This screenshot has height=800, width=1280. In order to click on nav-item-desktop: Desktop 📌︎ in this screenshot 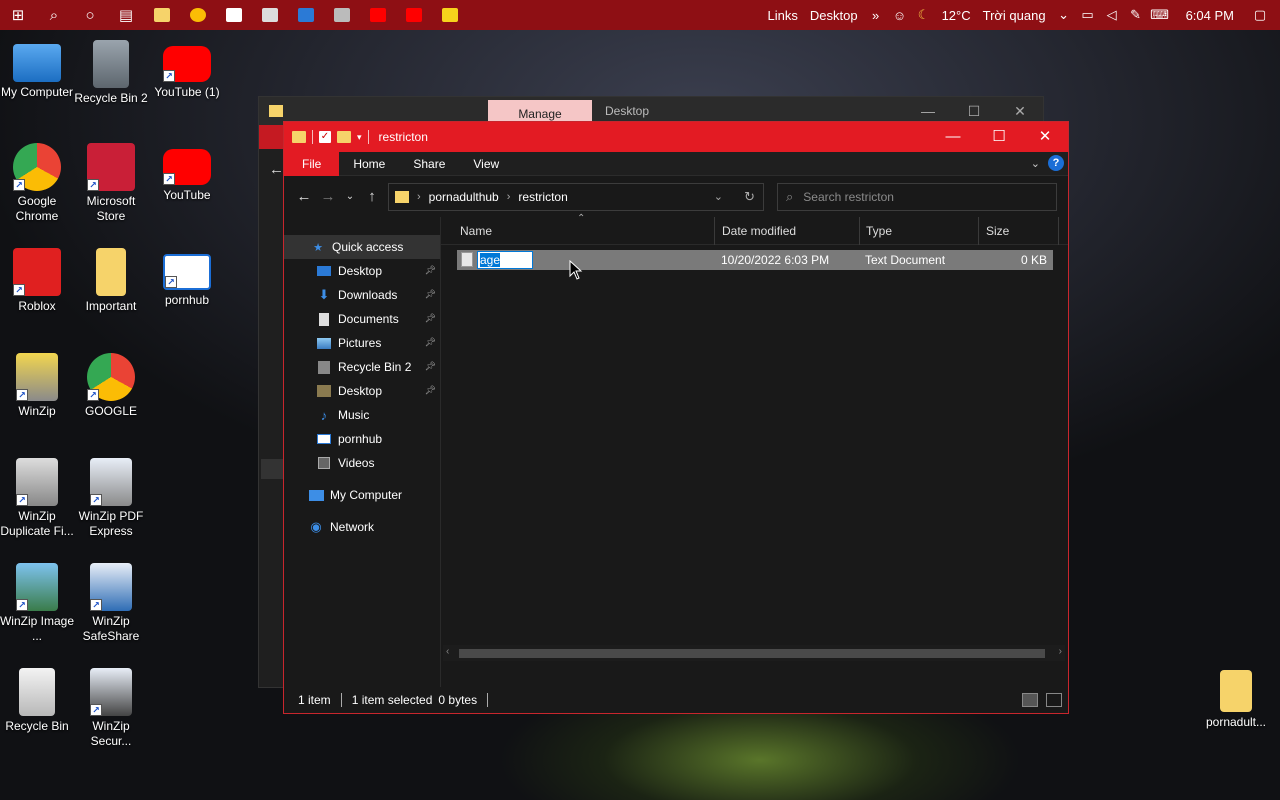, I will do `click(362, 271)`.